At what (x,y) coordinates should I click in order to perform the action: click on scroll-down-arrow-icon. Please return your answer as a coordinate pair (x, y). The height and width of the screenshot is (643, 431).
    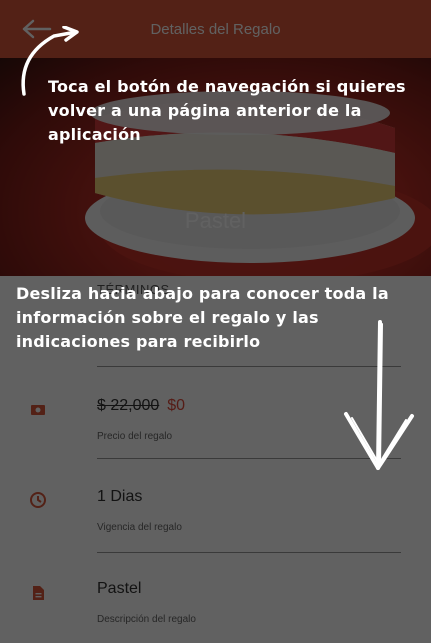
    Looking at the image, I should click on (379, 395).